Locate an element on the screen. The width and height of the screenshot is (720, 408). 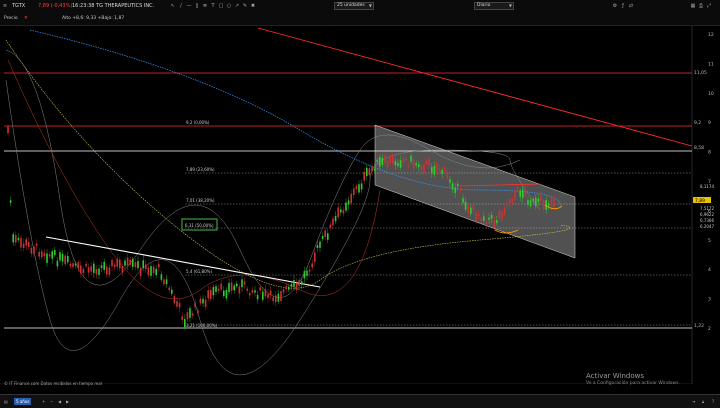
price-axis-label: 3 is located at coordinates (709, 300).